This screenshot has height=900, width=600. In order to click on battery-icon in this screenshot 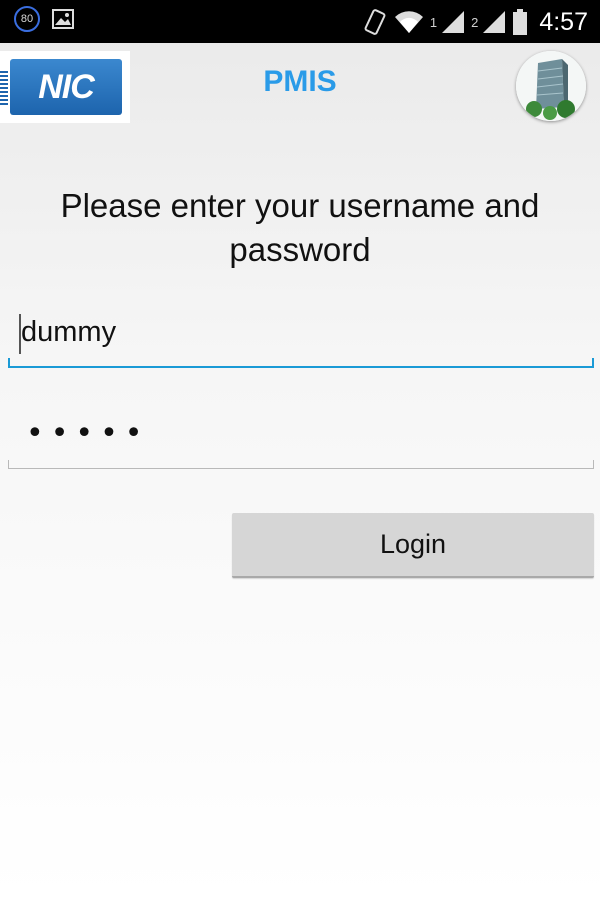, I will do `click(520, 22)`.